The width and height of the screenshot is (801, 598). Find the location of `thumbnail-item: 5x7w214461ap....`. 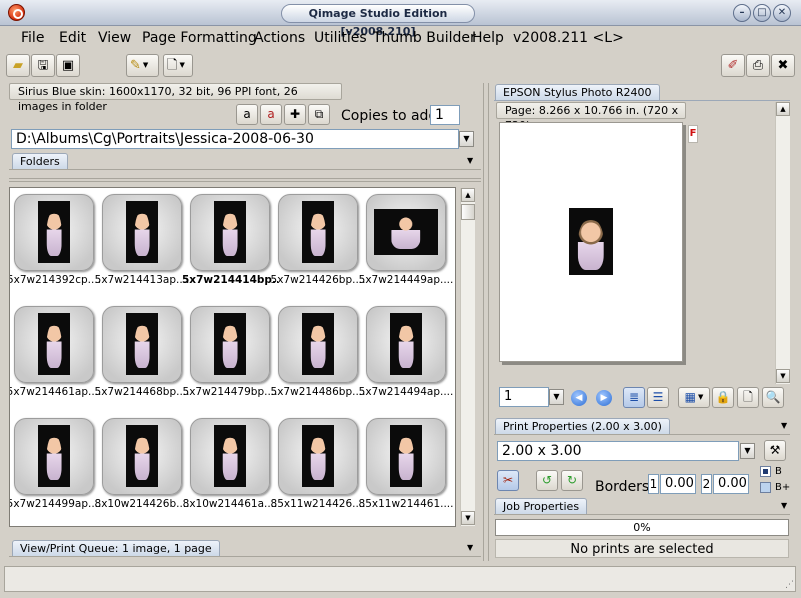

thumbnail-item: 5x7w214461ap.... is located at coordinates (55, 355).